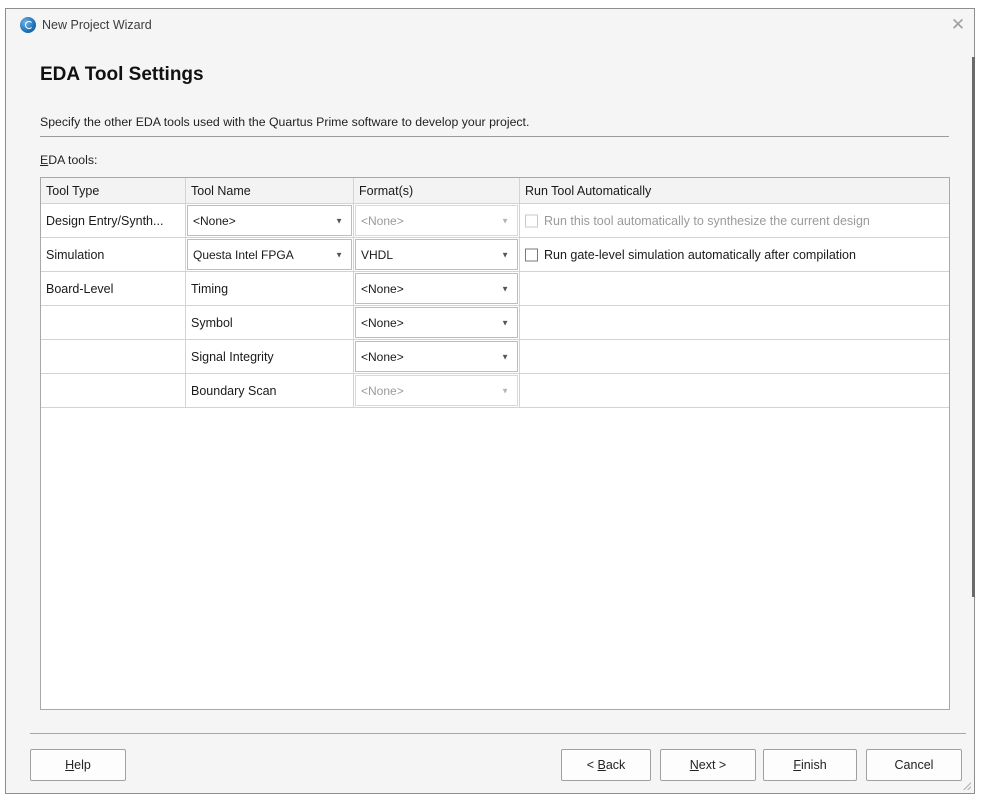  Describe the element at coordinates (80, 288) in the screenshot. I see `tool-type-text: Board-Level` at that location.